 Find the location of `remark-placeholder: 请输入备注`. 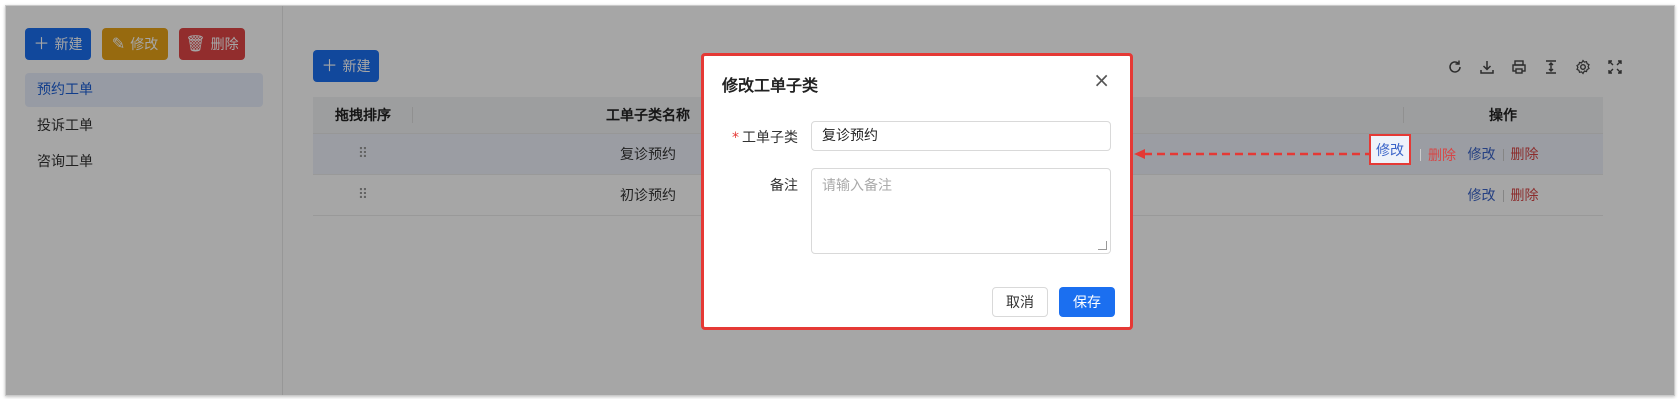

remark-placeholder: 请输入备注 is located at coordinates (857, 186).